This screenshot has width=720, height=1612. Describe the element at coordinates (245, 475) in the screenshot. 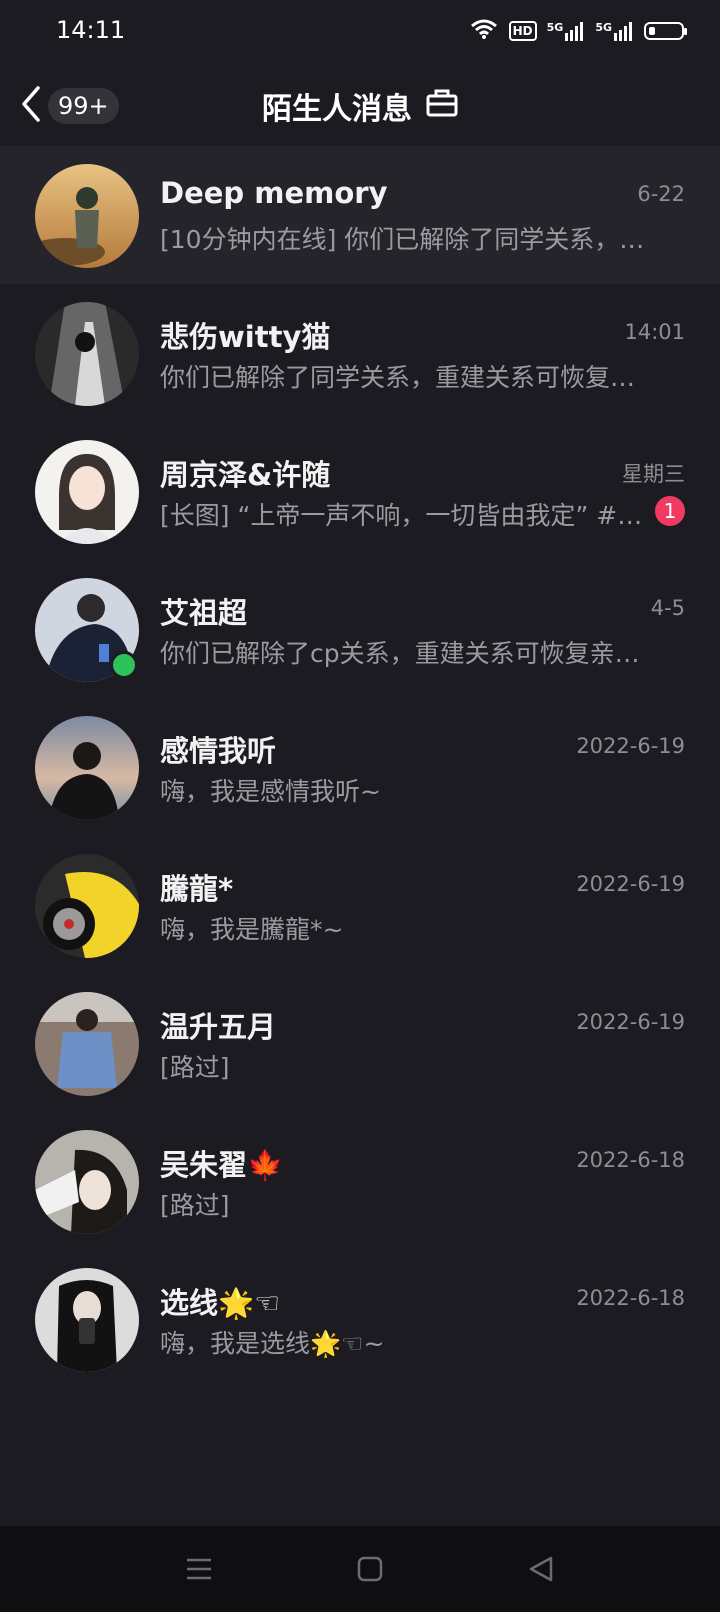

I see `conversation-name: 周京泽&许随` at that location.